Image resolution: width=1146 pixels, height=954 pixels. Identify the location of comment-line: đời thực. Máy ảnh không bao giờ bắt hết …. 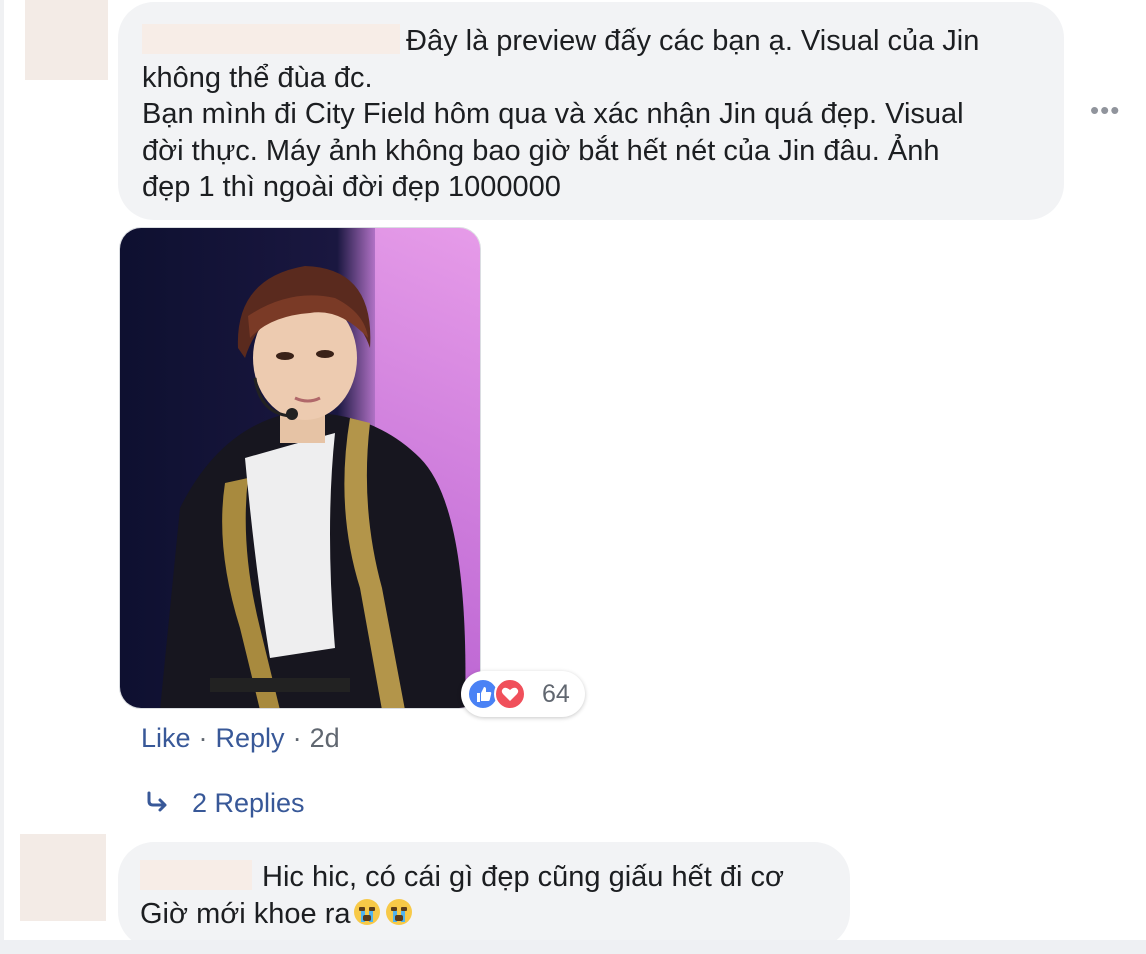
(541, 150).